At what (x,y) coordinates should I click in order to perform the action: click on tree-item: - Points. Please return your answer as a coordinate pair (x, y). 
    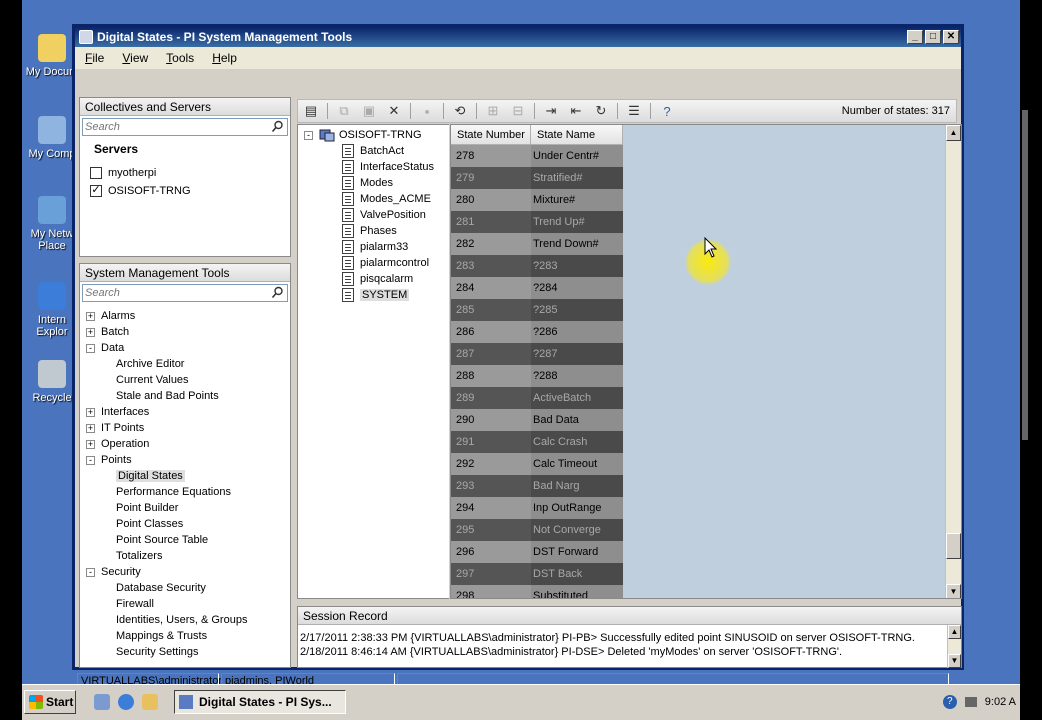
    Looking at the image, I should click on (185, 460).